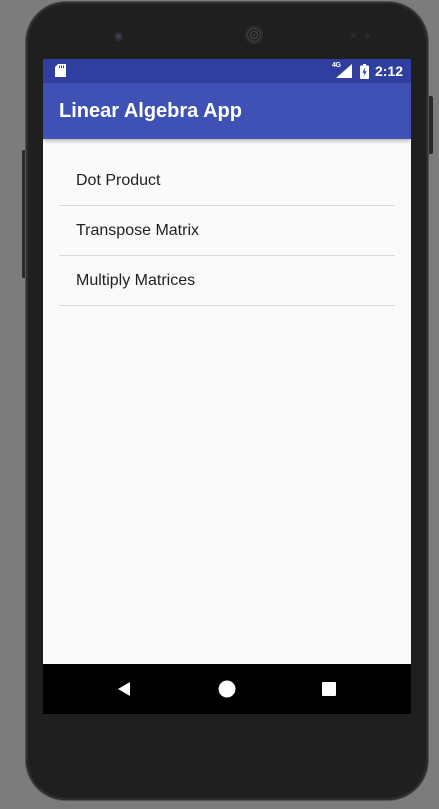  What do you see at coordinates (227, 181) in the screenshot?
I see `list-item-dot-product: Dot Product` at bounding box center [227, 181].